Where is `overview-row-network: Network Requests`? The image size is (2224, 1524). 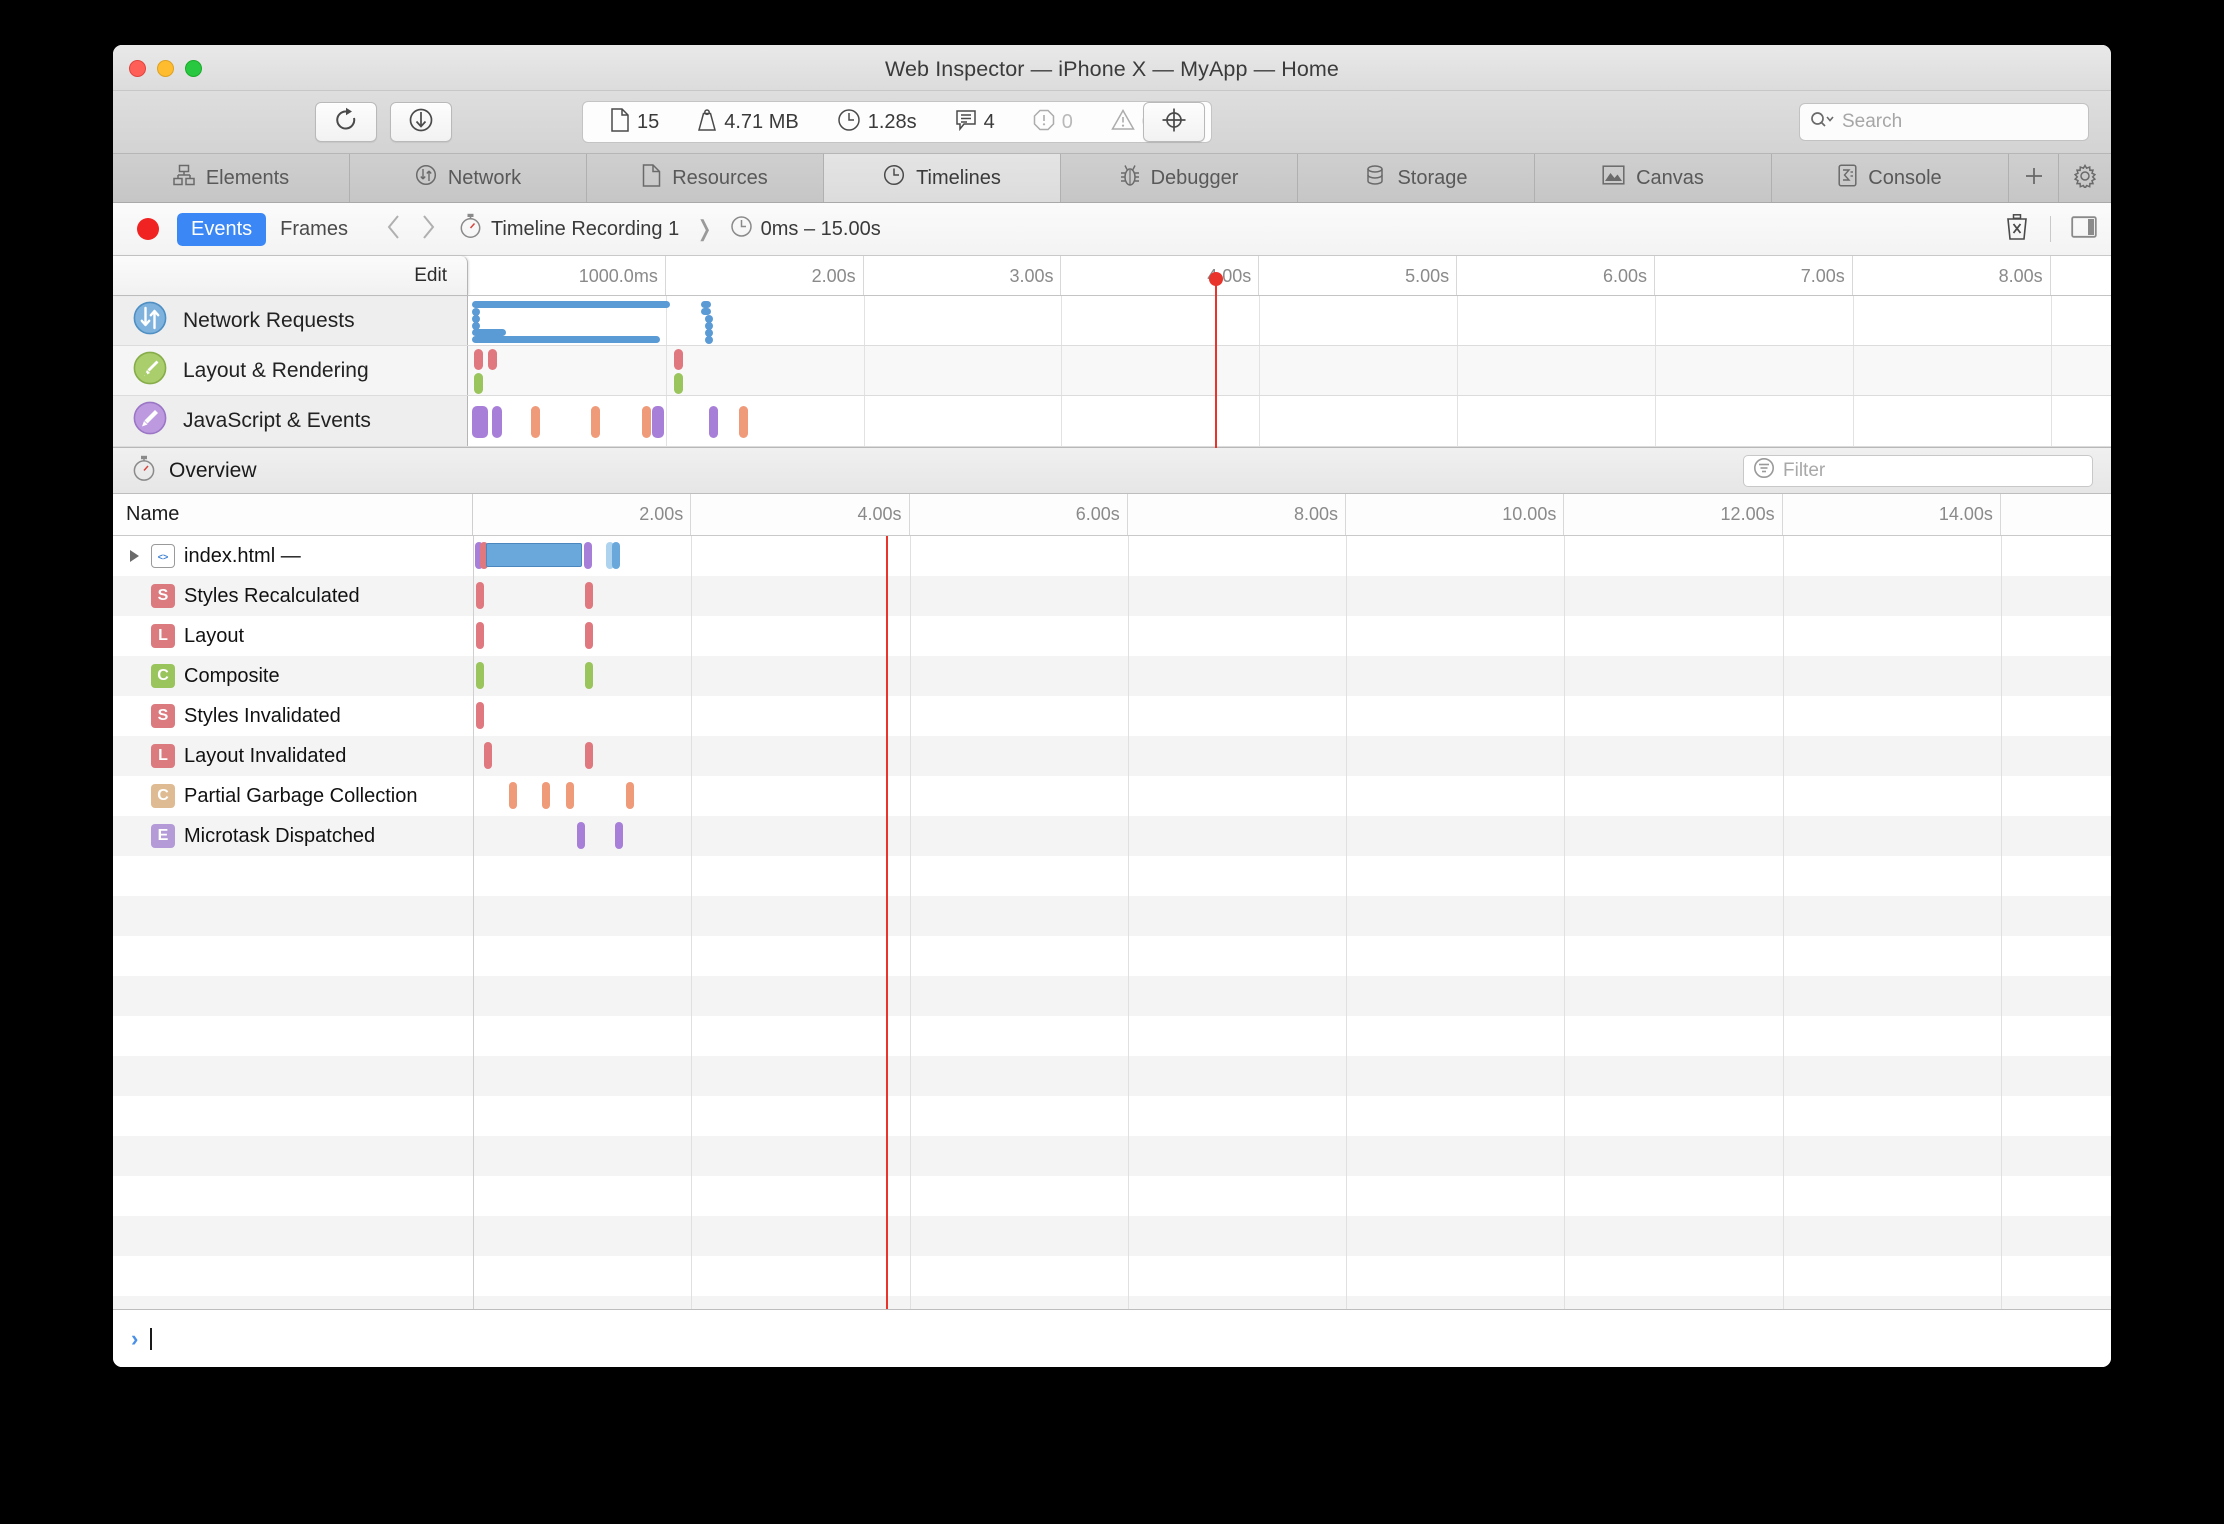
overview-row-network: Network Requests is located at coordinates (1112, 321).